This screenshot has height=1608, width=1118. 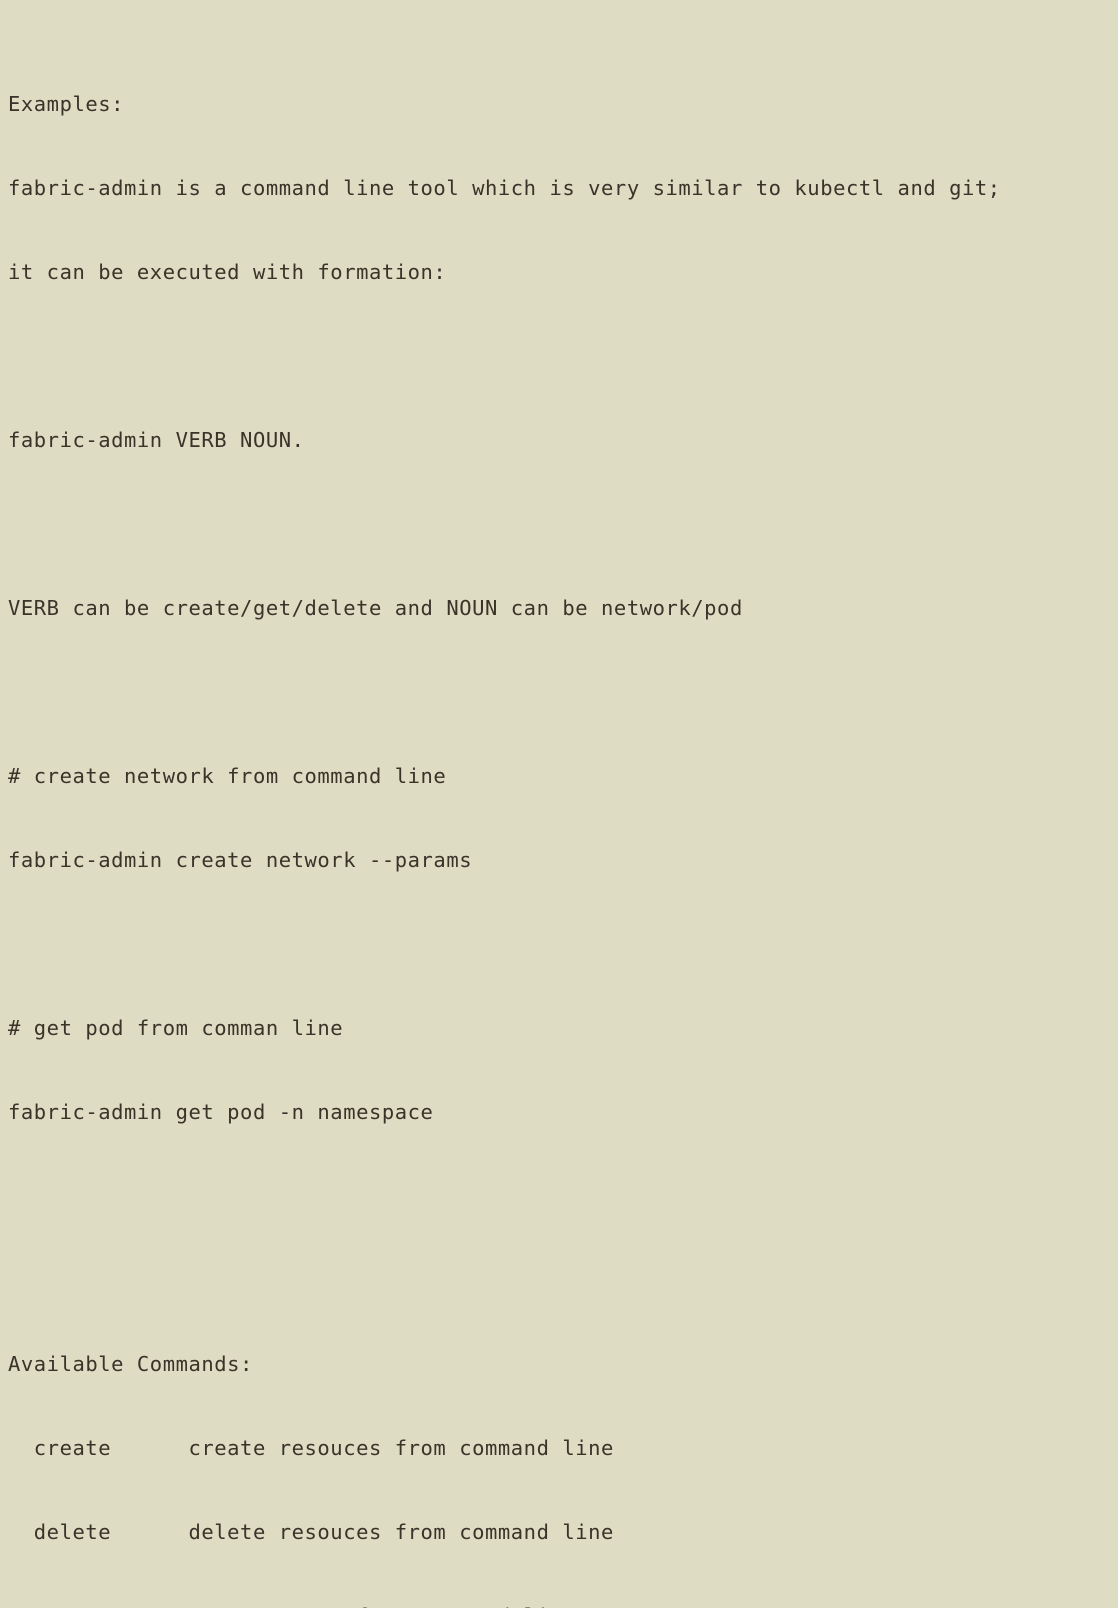 What do you see at coordinates (227, 776) in the screenshot?
I see `example-comment-create-network: # create network from command line` at bounding box center [227, 776].